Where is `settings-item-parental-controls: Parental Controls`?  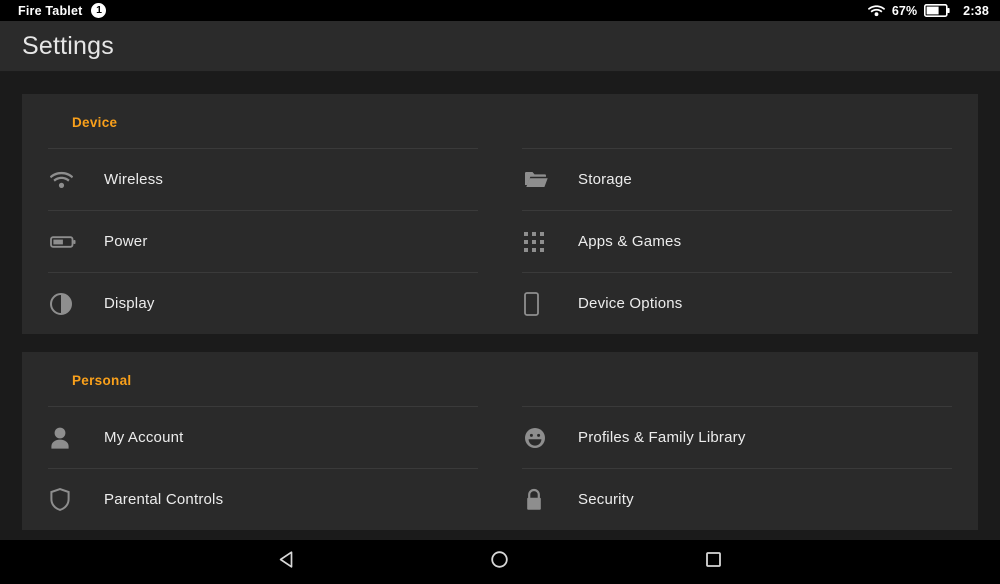
settings-item-parental-controls: Parental Controls is located at coordinates (263, 499).